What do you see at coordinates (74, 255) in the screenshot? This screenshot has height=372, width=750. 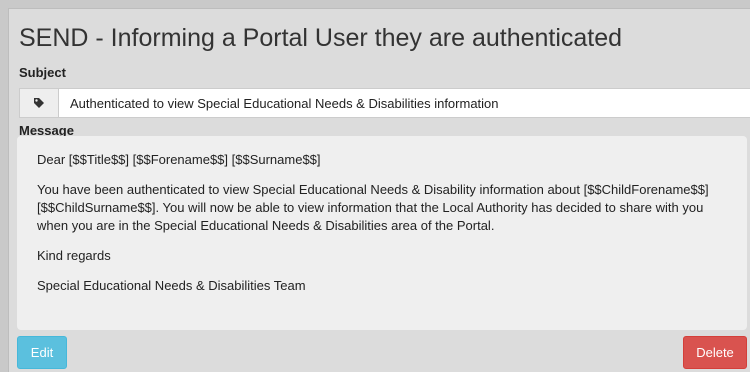 I see `message-closing: Kind regards` at bounding box center [74, 255].